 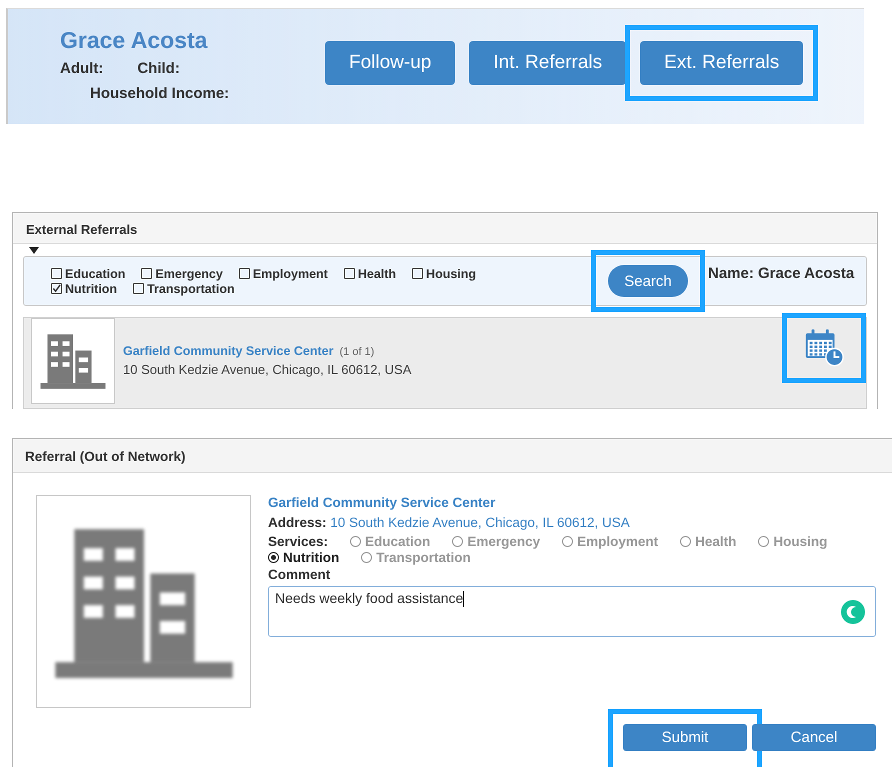 What do you see at coordinates (452, 456) in the screenshot?
I see `dialog-title: Referral (Out of Network)` at bounding box center [452, 456].